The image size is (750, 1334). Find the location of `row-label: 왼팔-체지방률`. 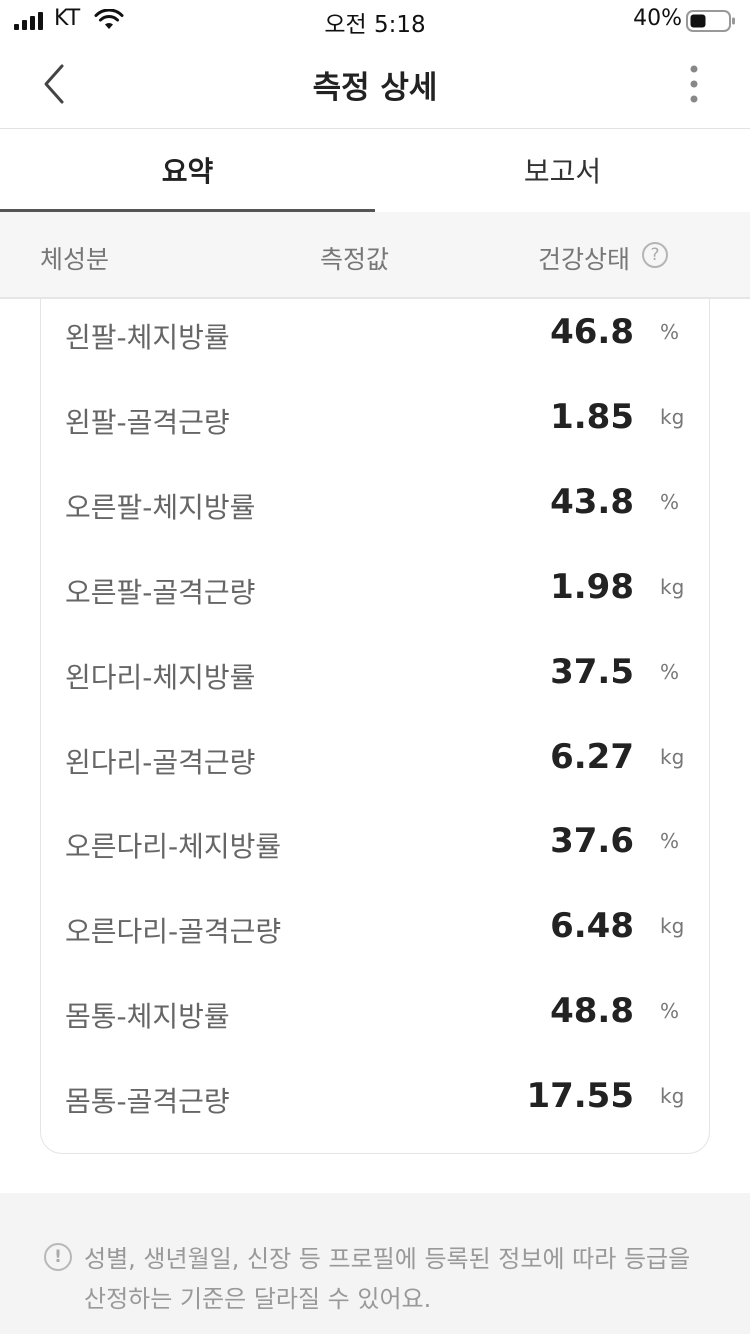

row-label: 왼팔-체지방률 is located at coordinates (147, 337).